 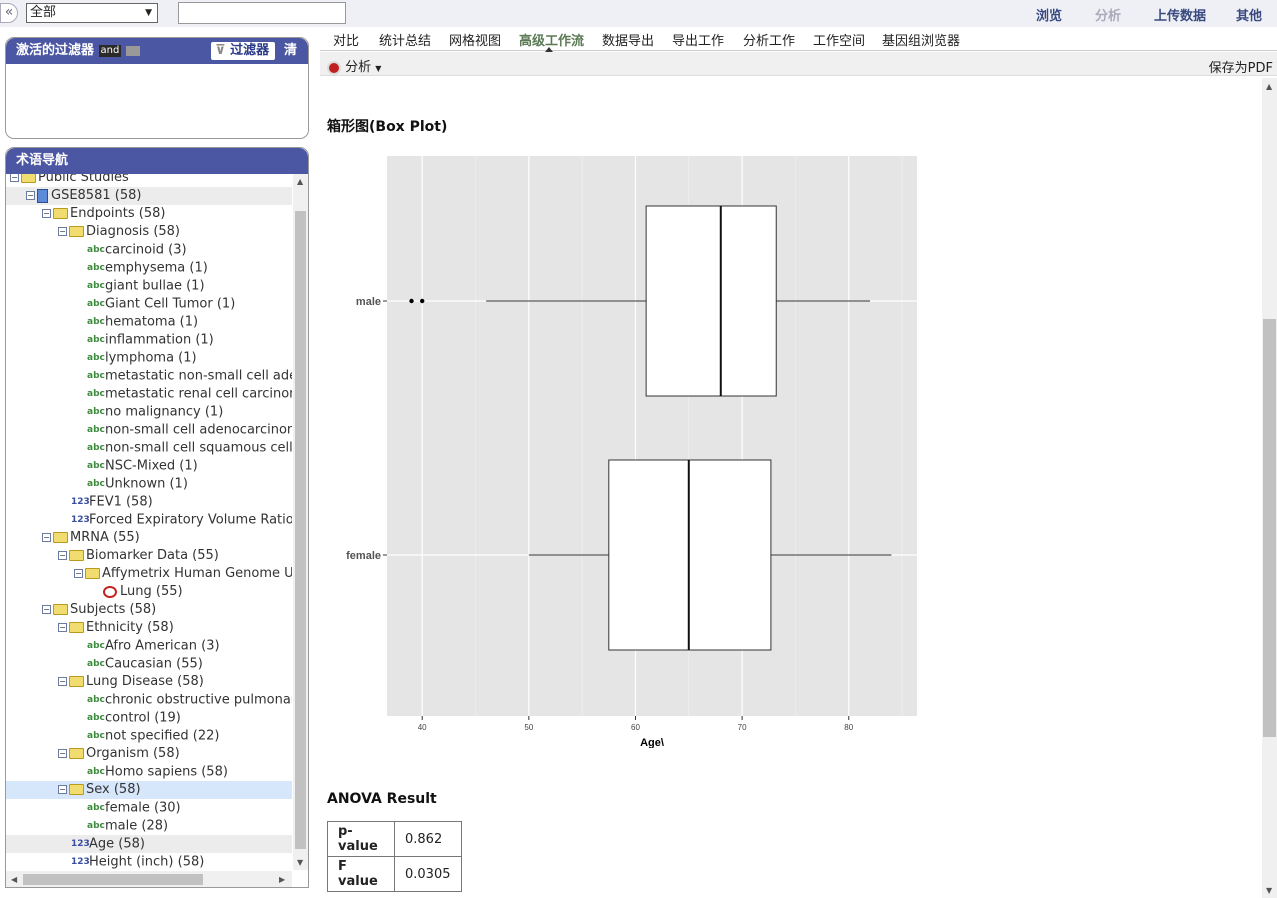 I want to click on main-vertical-scrollbar: ▲ ▼, so click(x=1269, y=488).